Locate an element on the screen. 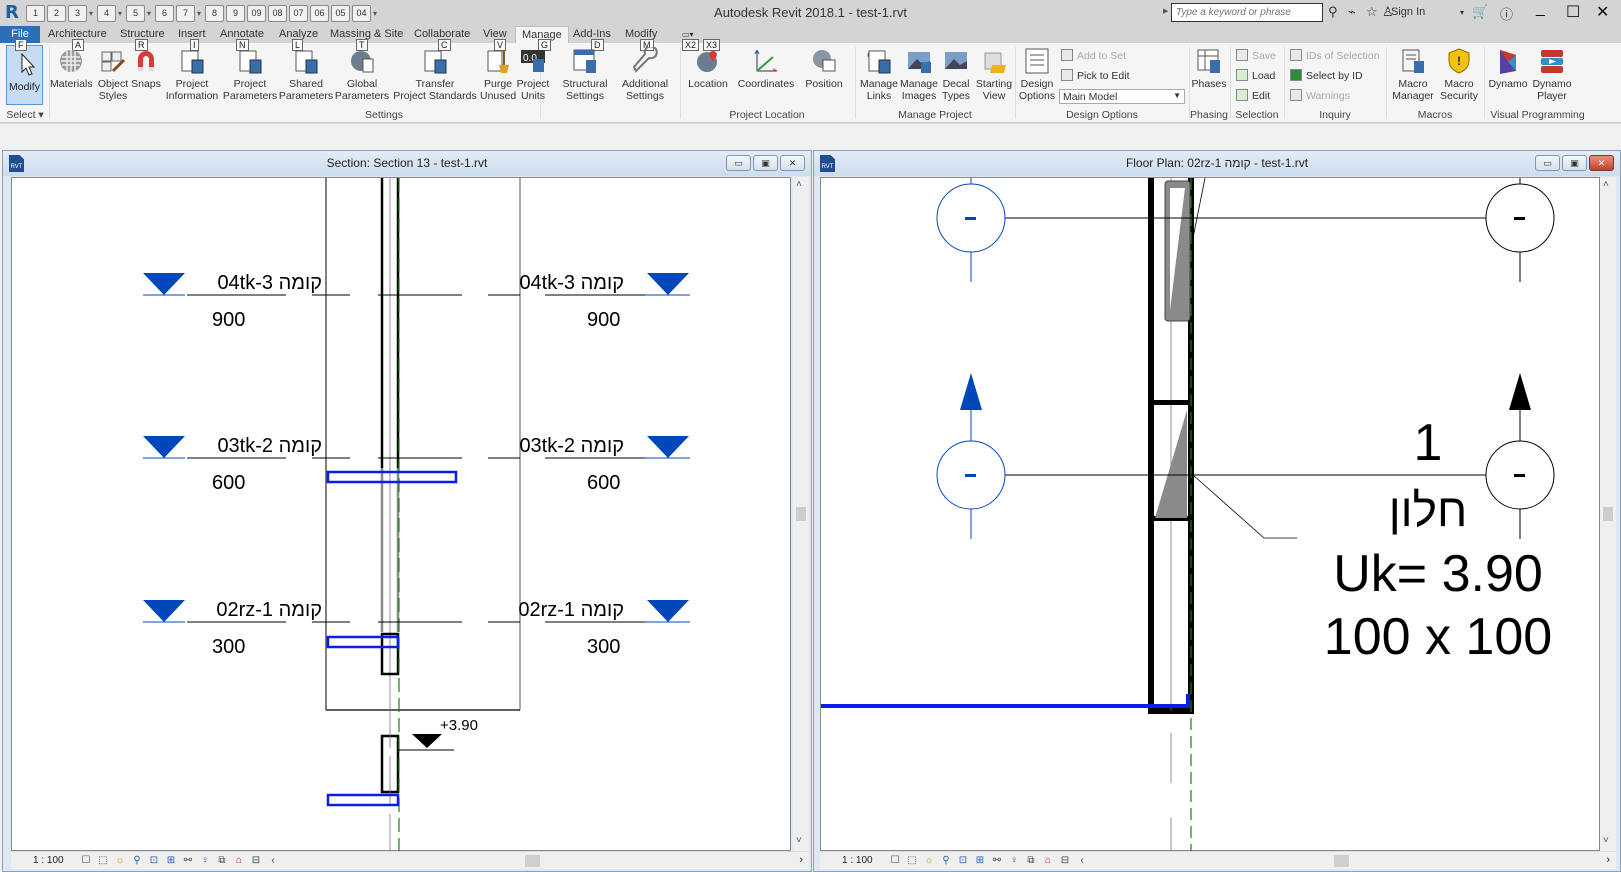  horizontal-scroll-thumb is located at coordinates (1341, 861).